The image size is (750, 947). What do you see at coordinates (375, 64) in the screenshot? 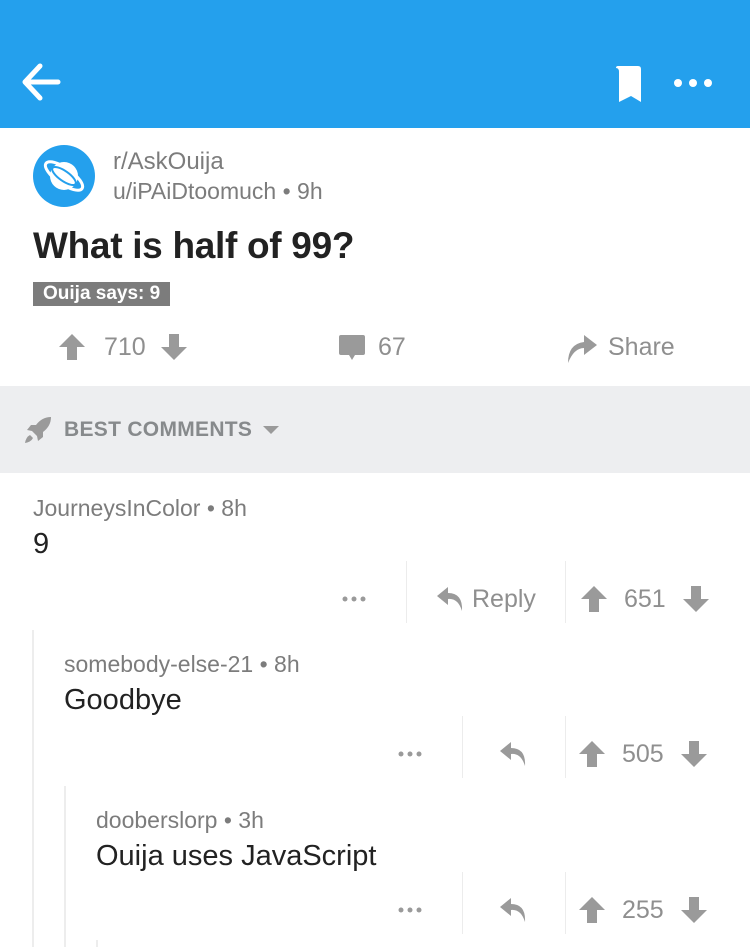
I see `top-app-bar` at bounding box center [375, 64].